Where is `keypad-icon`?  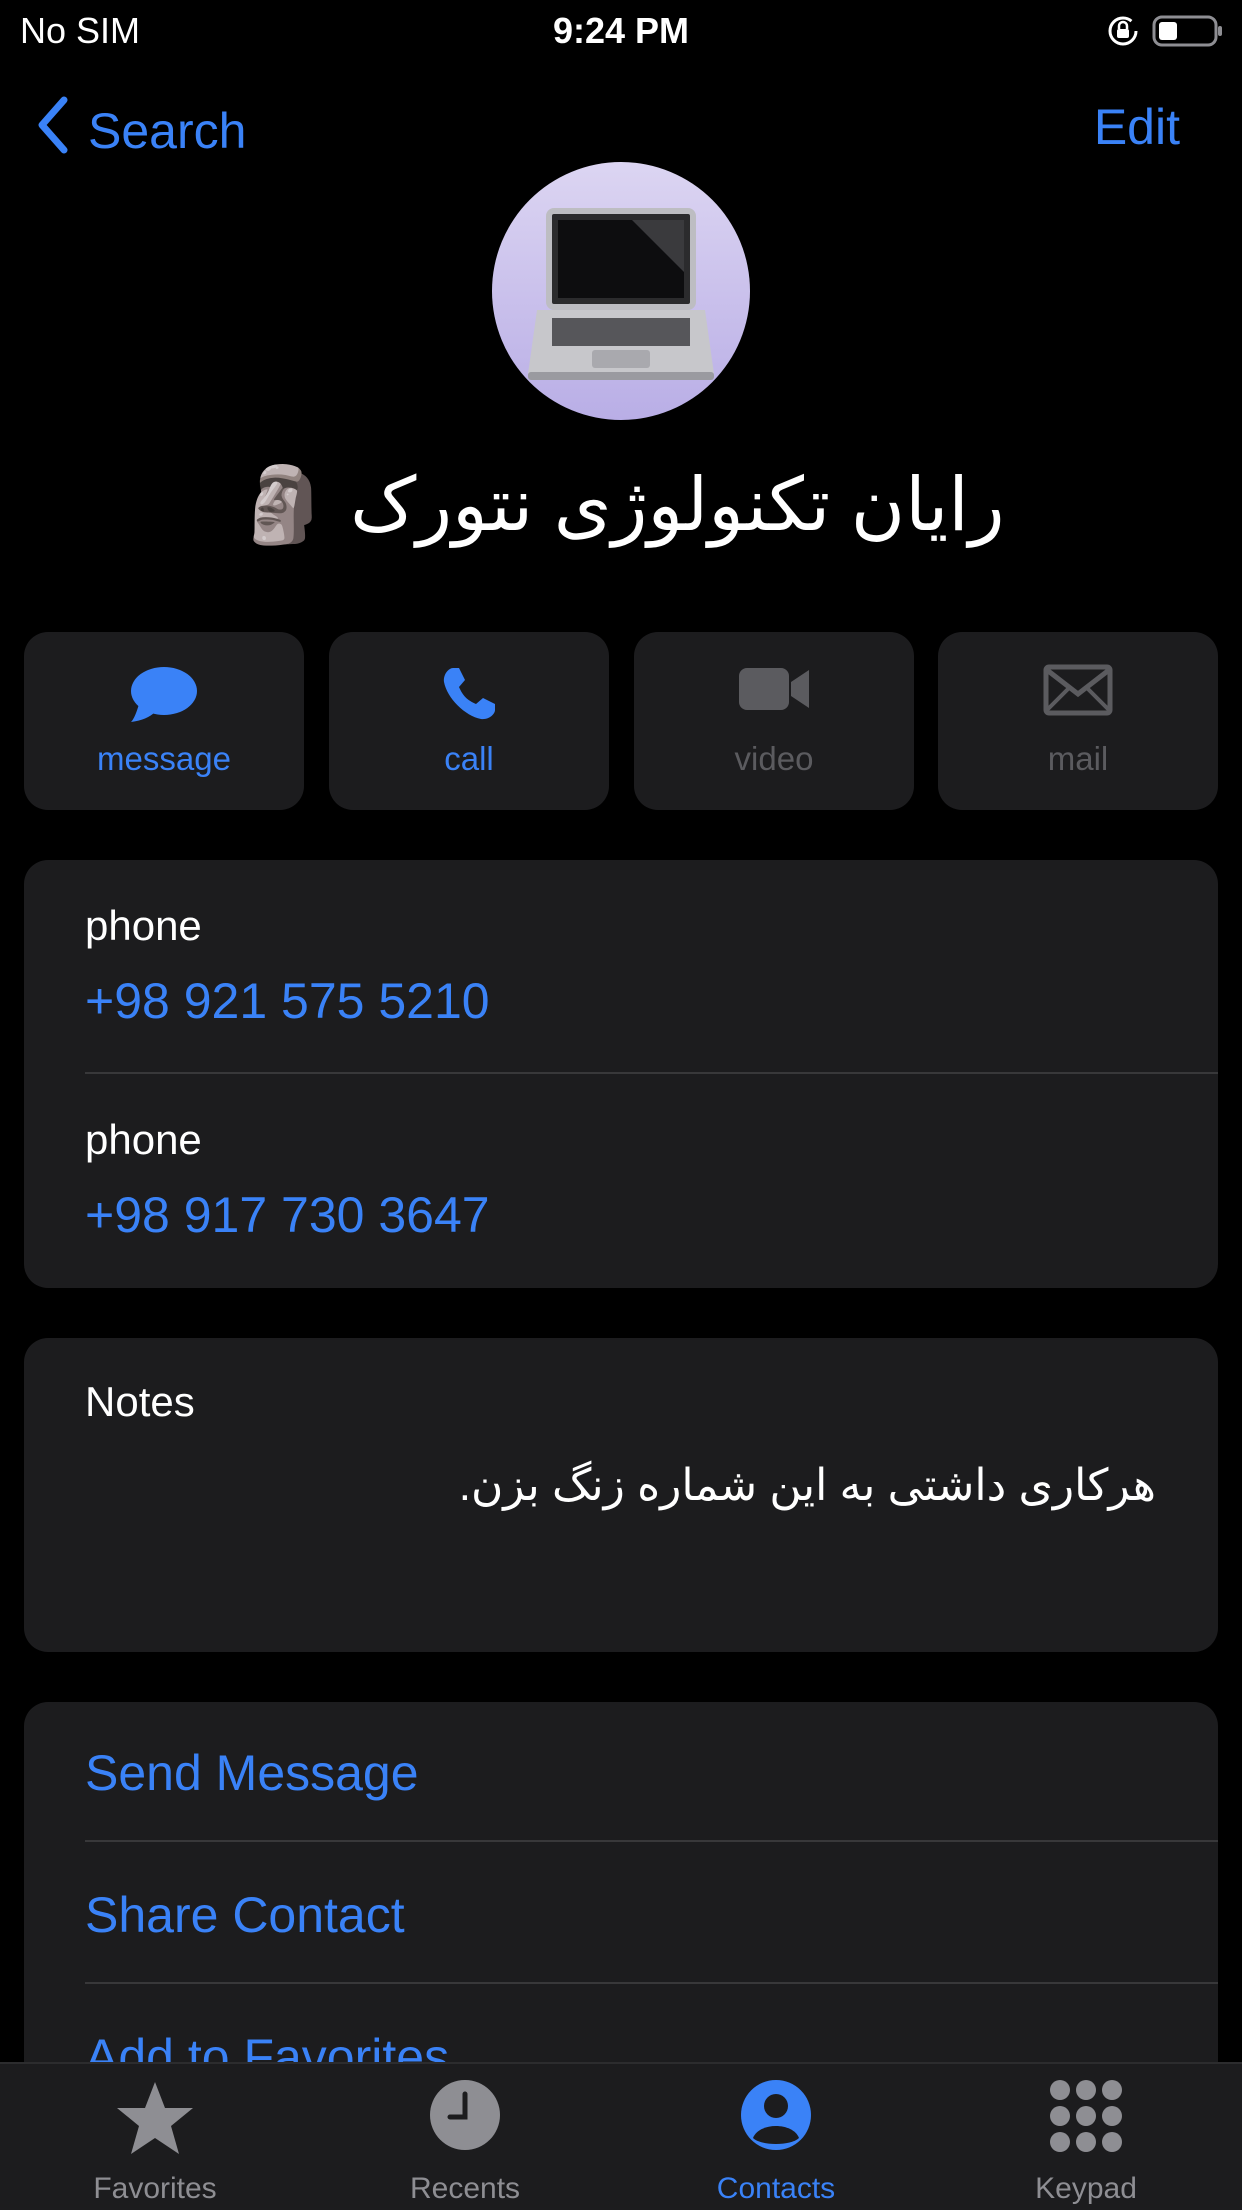 keypad-icon is located at coordinates (1086, 2118).